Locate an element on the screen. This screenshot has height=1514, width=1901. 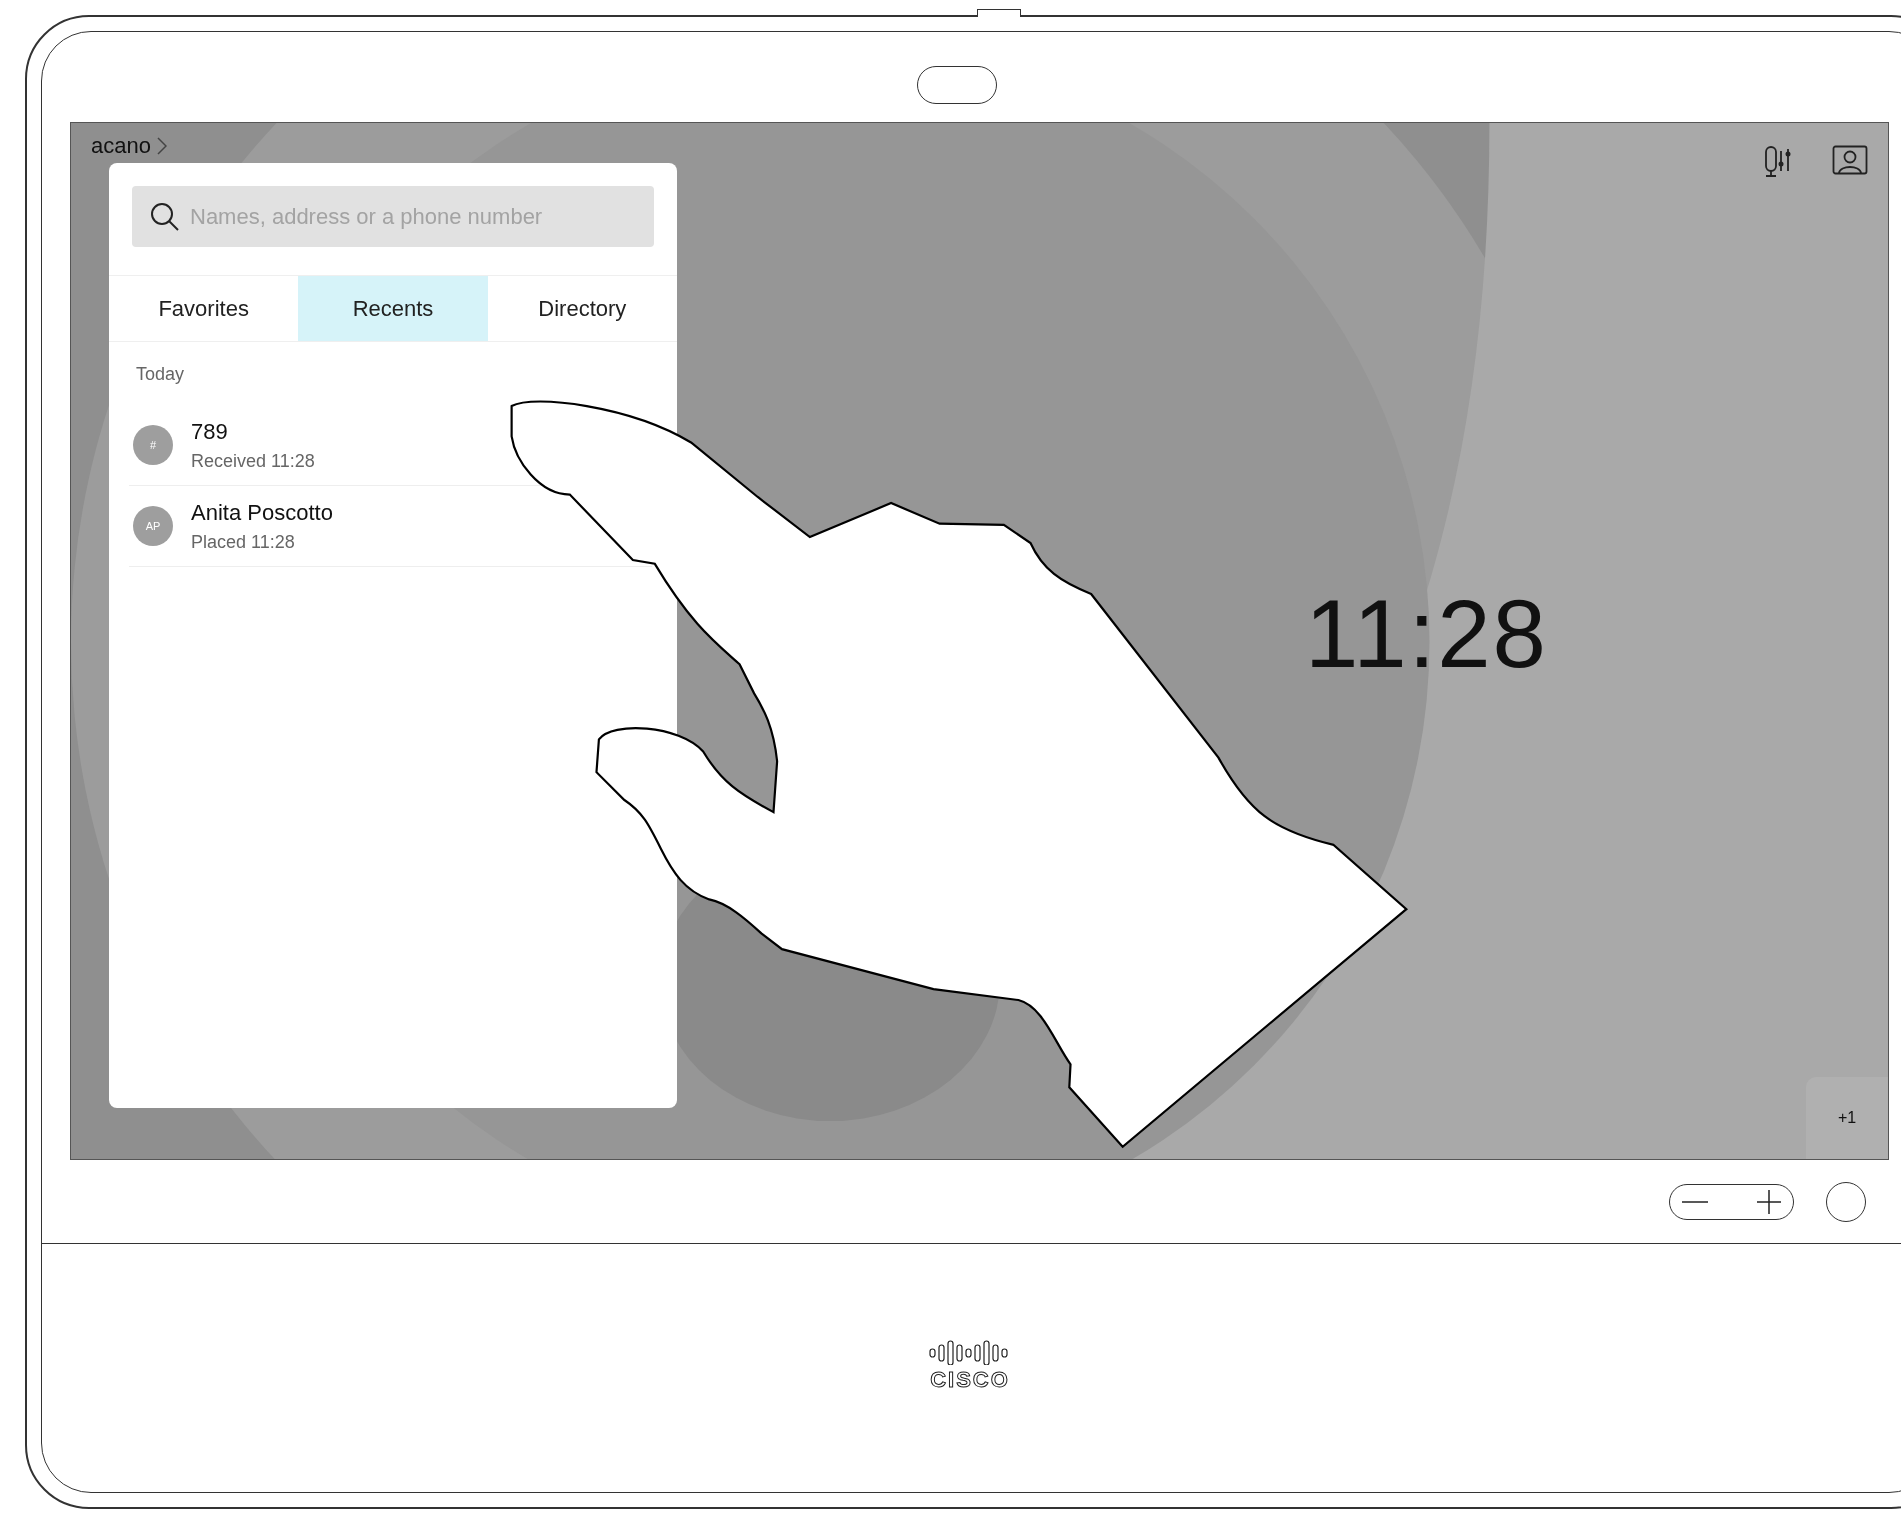
section-header: Today is located at coordinates (161, 374).